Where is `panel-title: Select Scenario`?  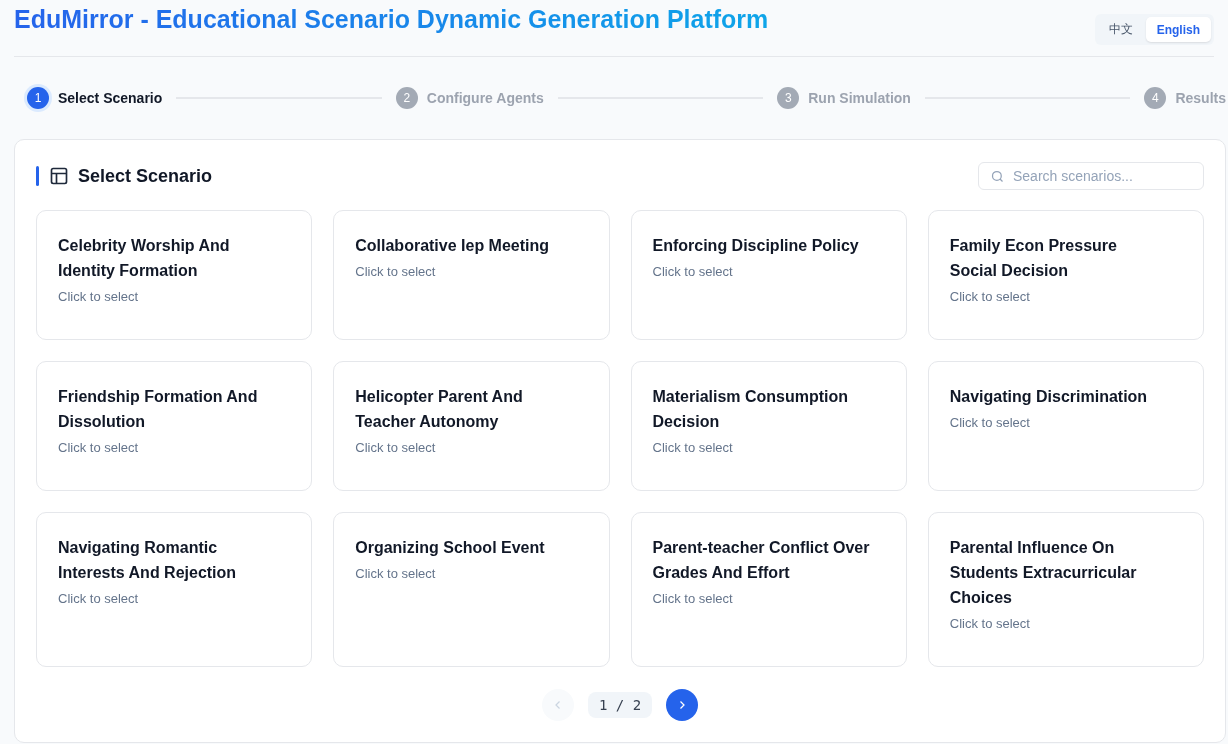 panel-title: Select Scenario is located at coordinates (146, 176).